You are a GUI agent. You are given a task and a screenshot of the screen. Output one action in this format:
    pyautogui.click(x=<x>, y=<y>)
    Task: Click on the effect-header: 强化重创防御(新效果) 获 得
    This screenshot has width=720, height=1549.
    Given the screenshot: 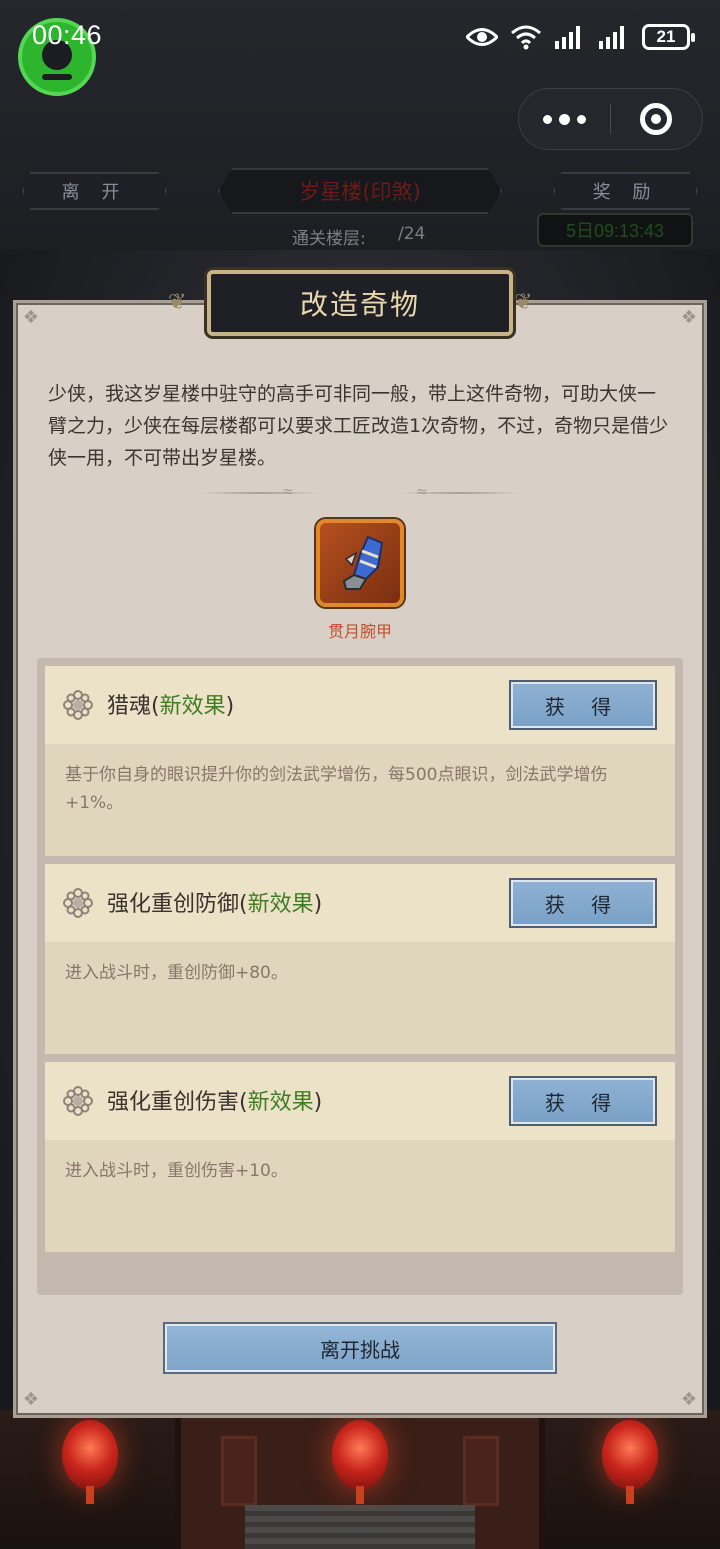 What is the action you would take?
    pyautogui.click(x=360, y=903)
    